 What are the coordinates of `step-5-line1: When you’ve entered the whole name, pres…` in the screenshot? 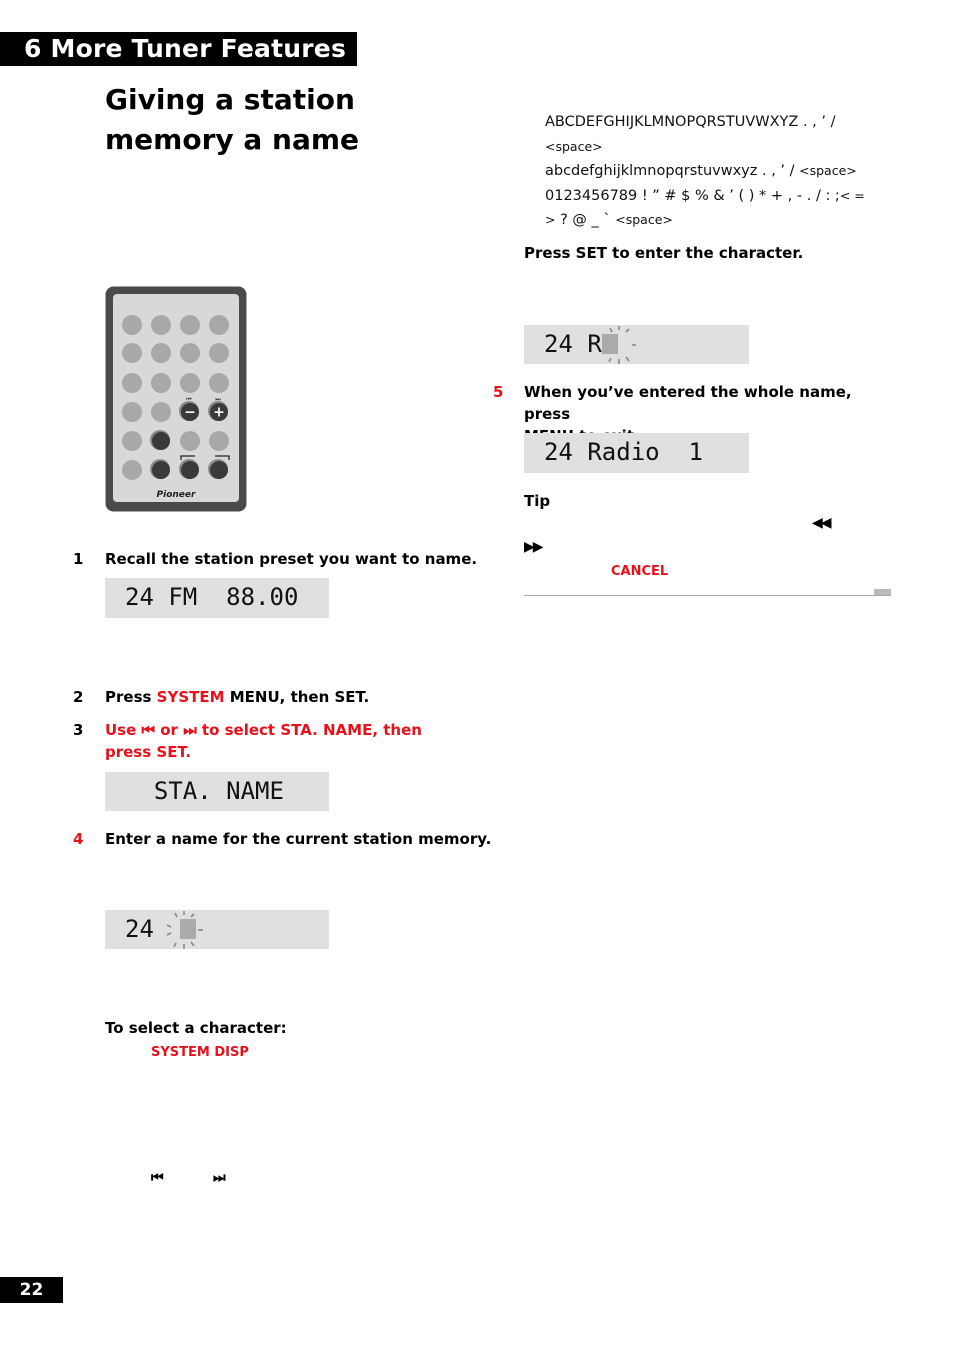 It's located at (688, 403).